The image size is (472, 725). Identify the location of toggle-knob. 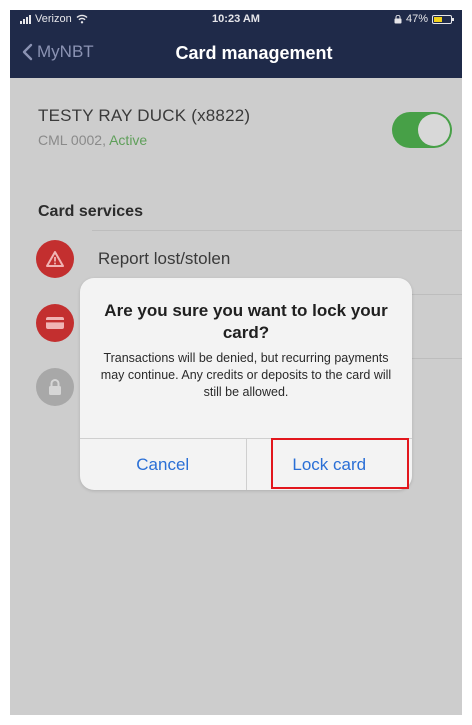
(434, 130).